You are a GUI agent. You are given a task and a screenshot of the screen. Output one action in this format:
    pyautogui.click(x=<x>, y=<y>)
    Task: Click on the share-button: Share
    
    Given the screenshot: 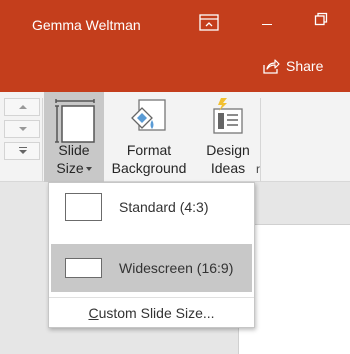 What is the action you would take?
    pyautogui.click(x=292, y=66)
    